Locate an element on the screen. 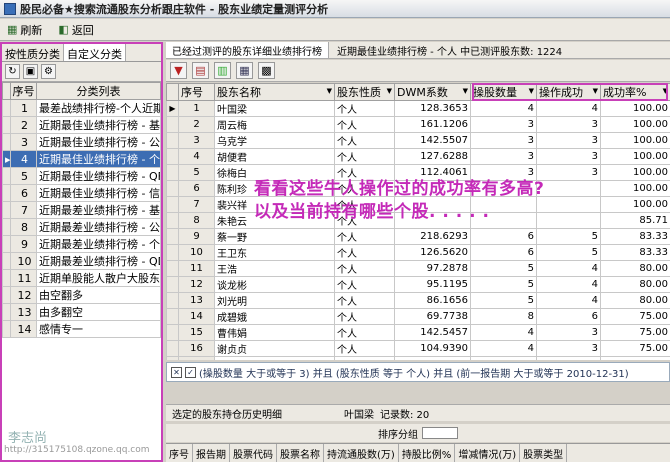  category-name: 最差战绩排行榜-个人近期 is located at coordinates (98, 108).